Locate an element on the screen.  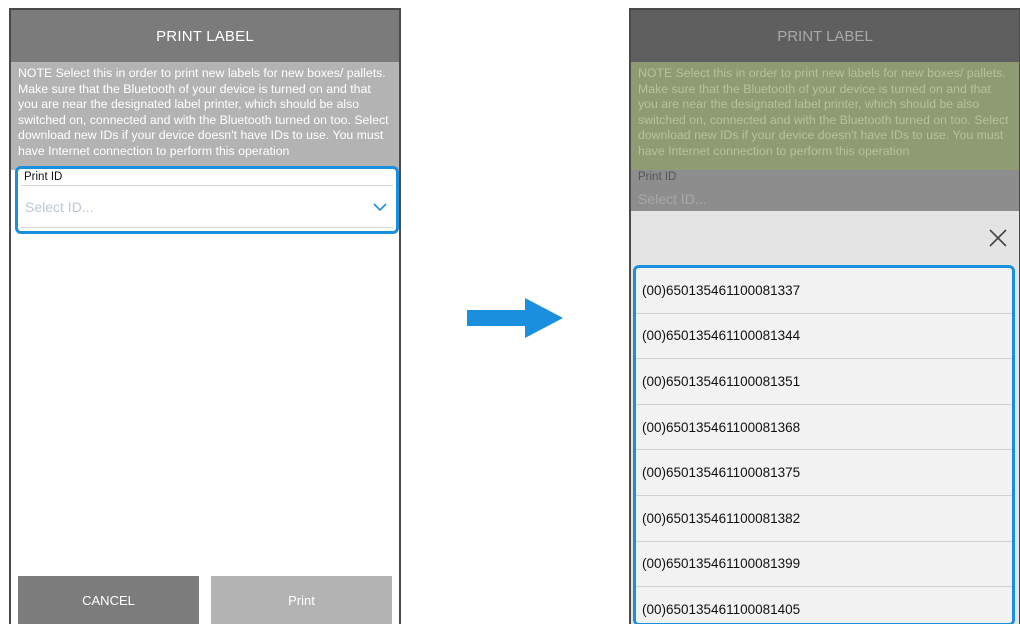
arrow-right-icon is located at coordinates (515, 318).